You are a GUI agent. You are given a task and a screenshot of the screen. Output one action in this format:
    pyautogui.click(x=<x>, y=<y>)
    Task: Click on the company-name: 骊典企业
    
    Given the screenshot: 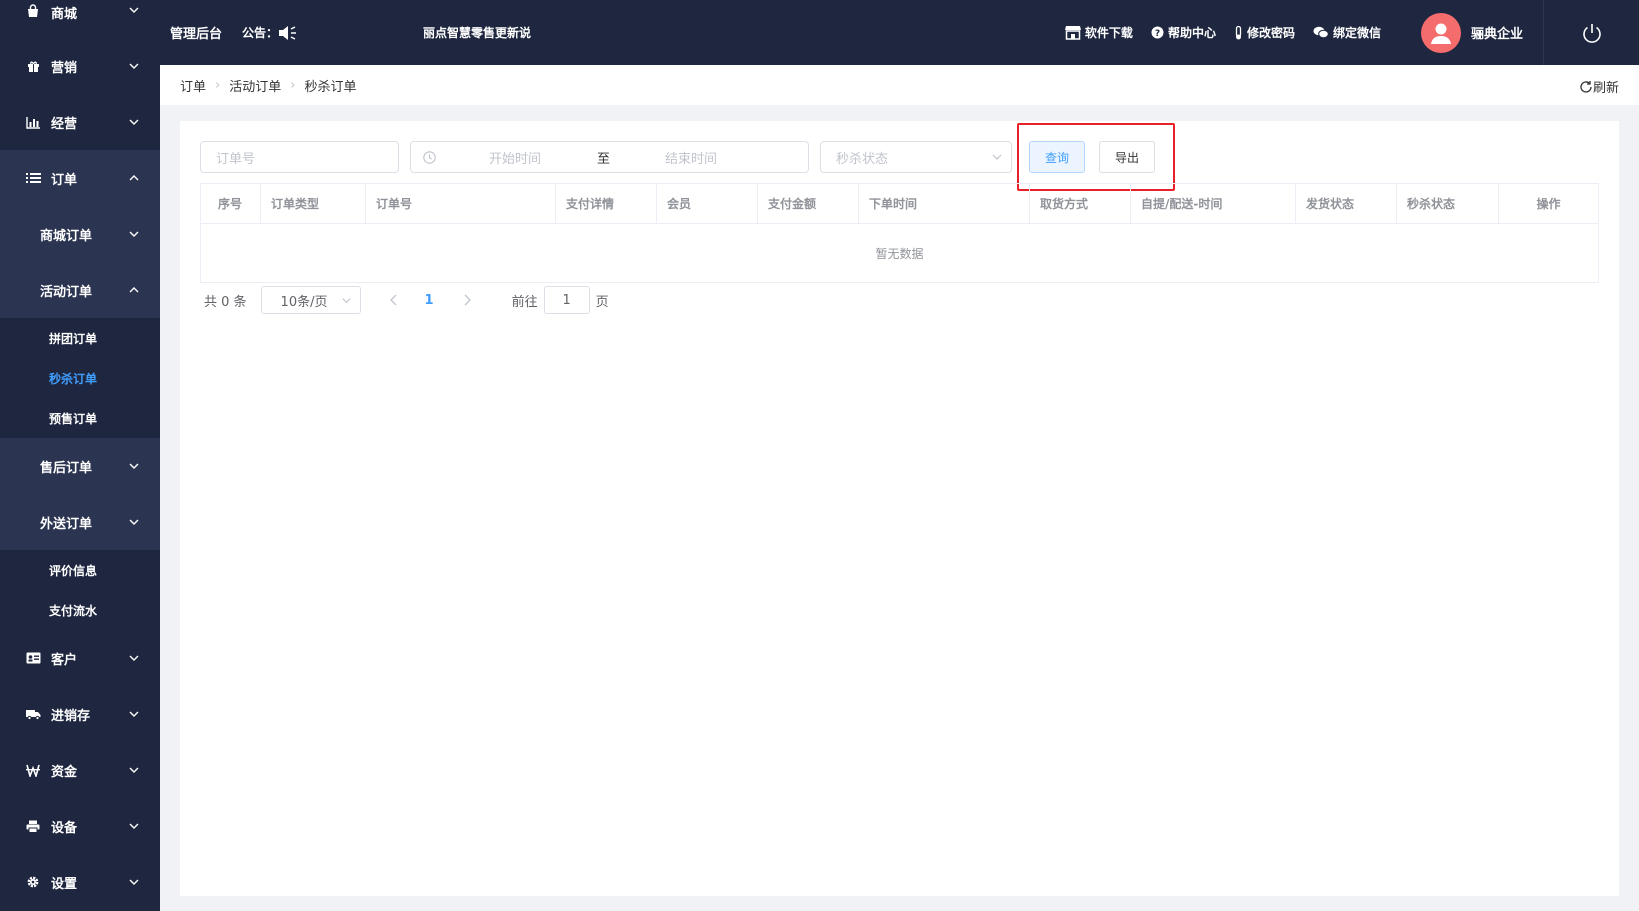 What is the action you would take?
    pyautogui.click(x=1497, y=32)
    